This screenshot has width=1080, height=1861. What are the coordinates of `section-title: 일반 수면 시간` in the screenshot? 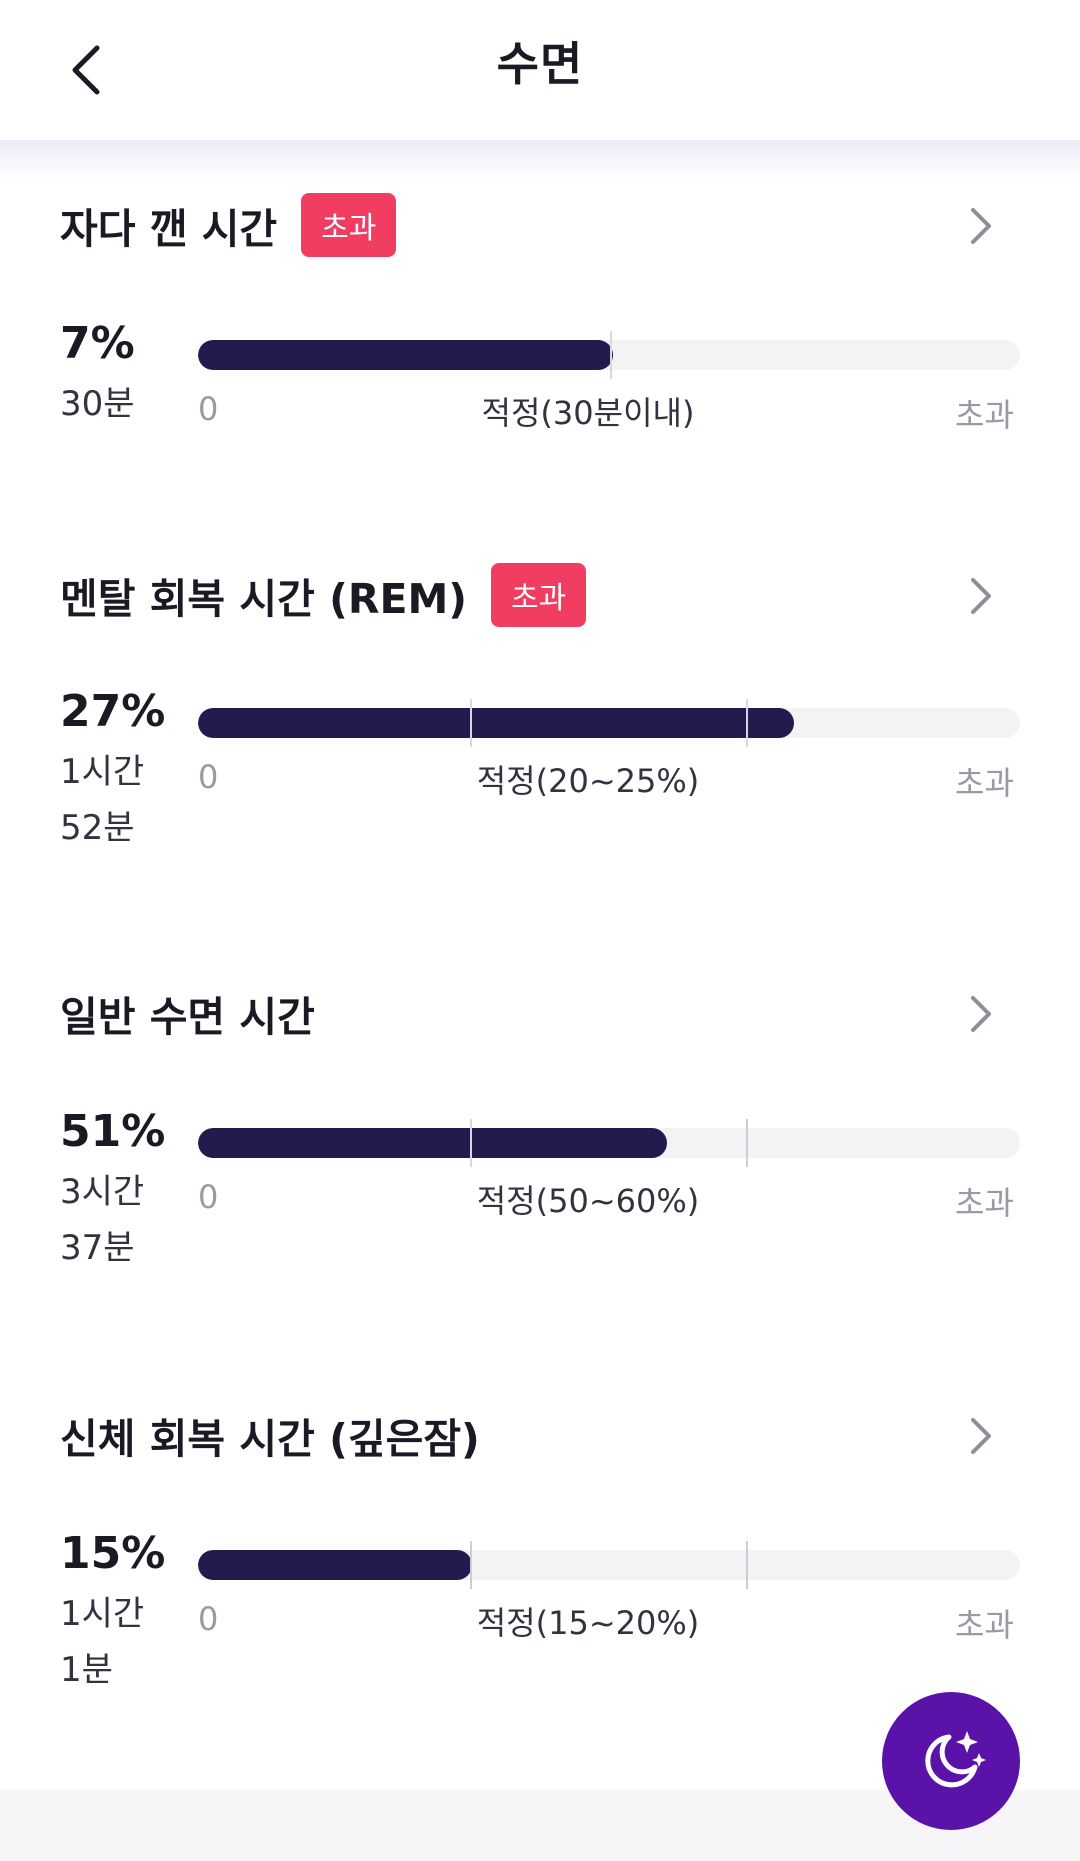 It's located at (187, 1017).